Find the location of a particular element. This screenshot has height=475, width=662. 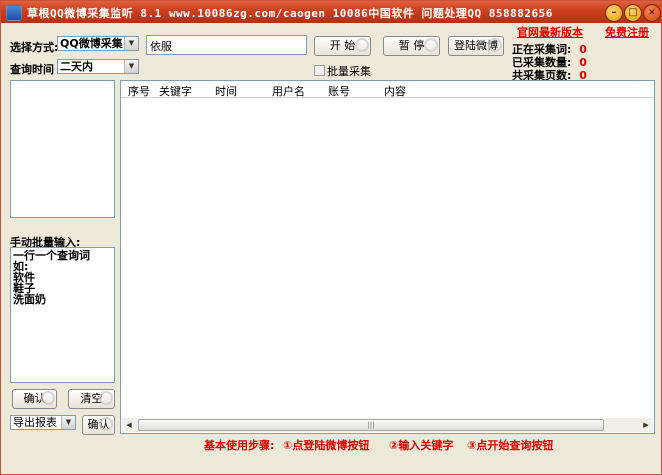

steps-title: 基本使用步骤: is located at coordinates (239, 445).